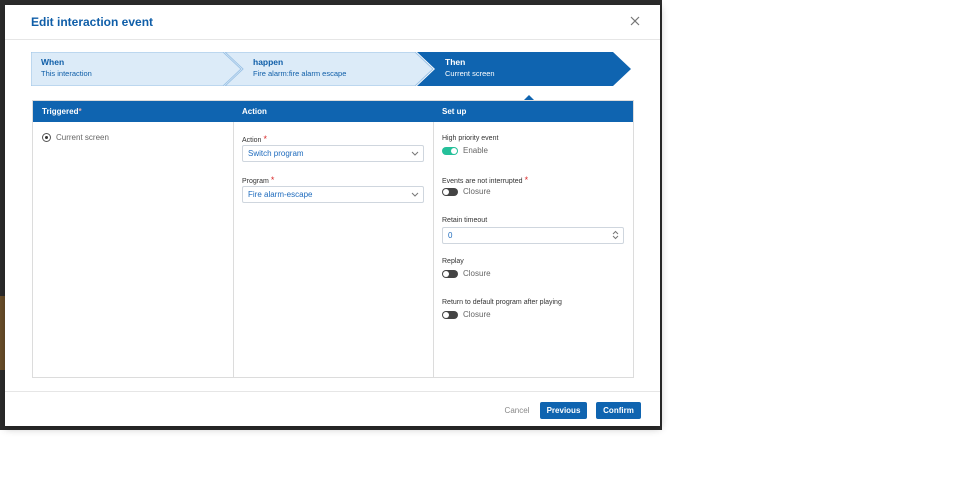  Describe the element at coordinates (66, 67) in the screenshot. I see `step-when: When This interaction` at that location.